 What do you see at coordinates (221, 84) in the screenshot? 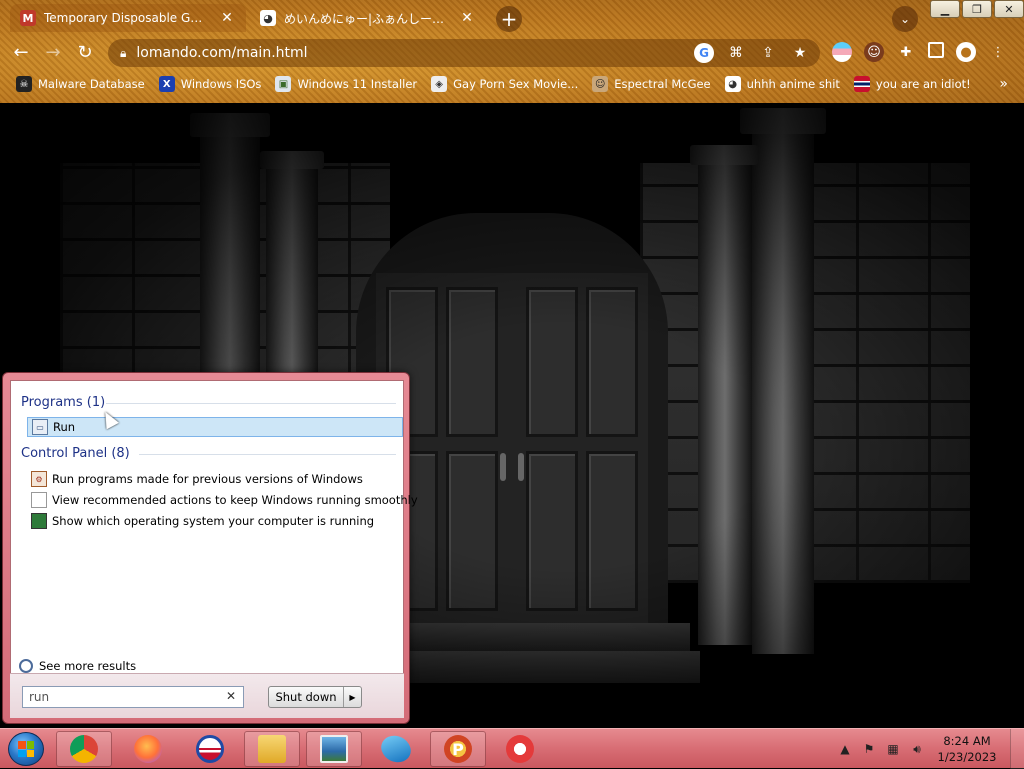
I see `bookmark-label: Windows ISOs` at bounding box center [221, 84].